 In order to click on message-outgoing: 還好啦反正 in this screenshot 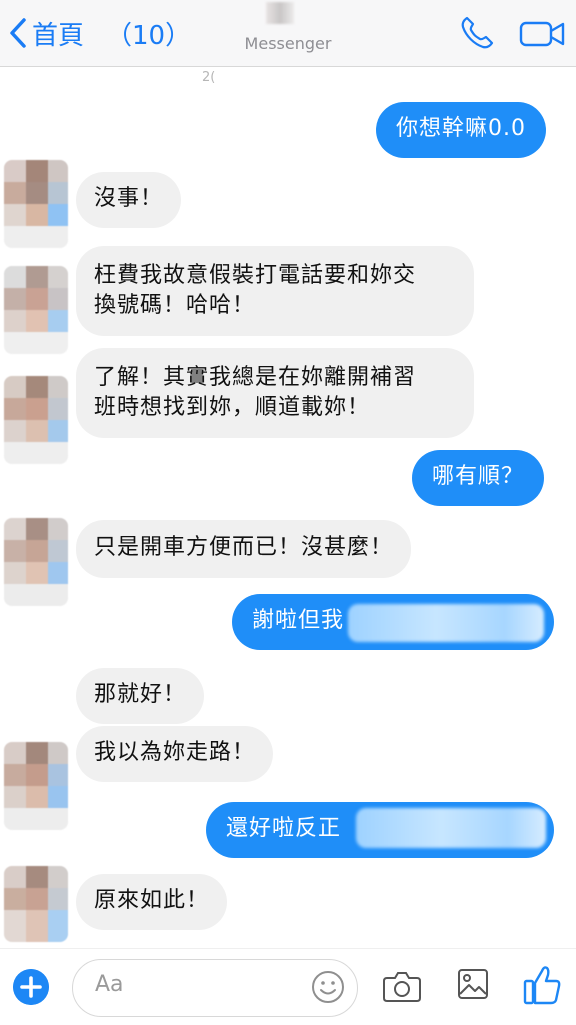, I will do `click(380, 830)`.